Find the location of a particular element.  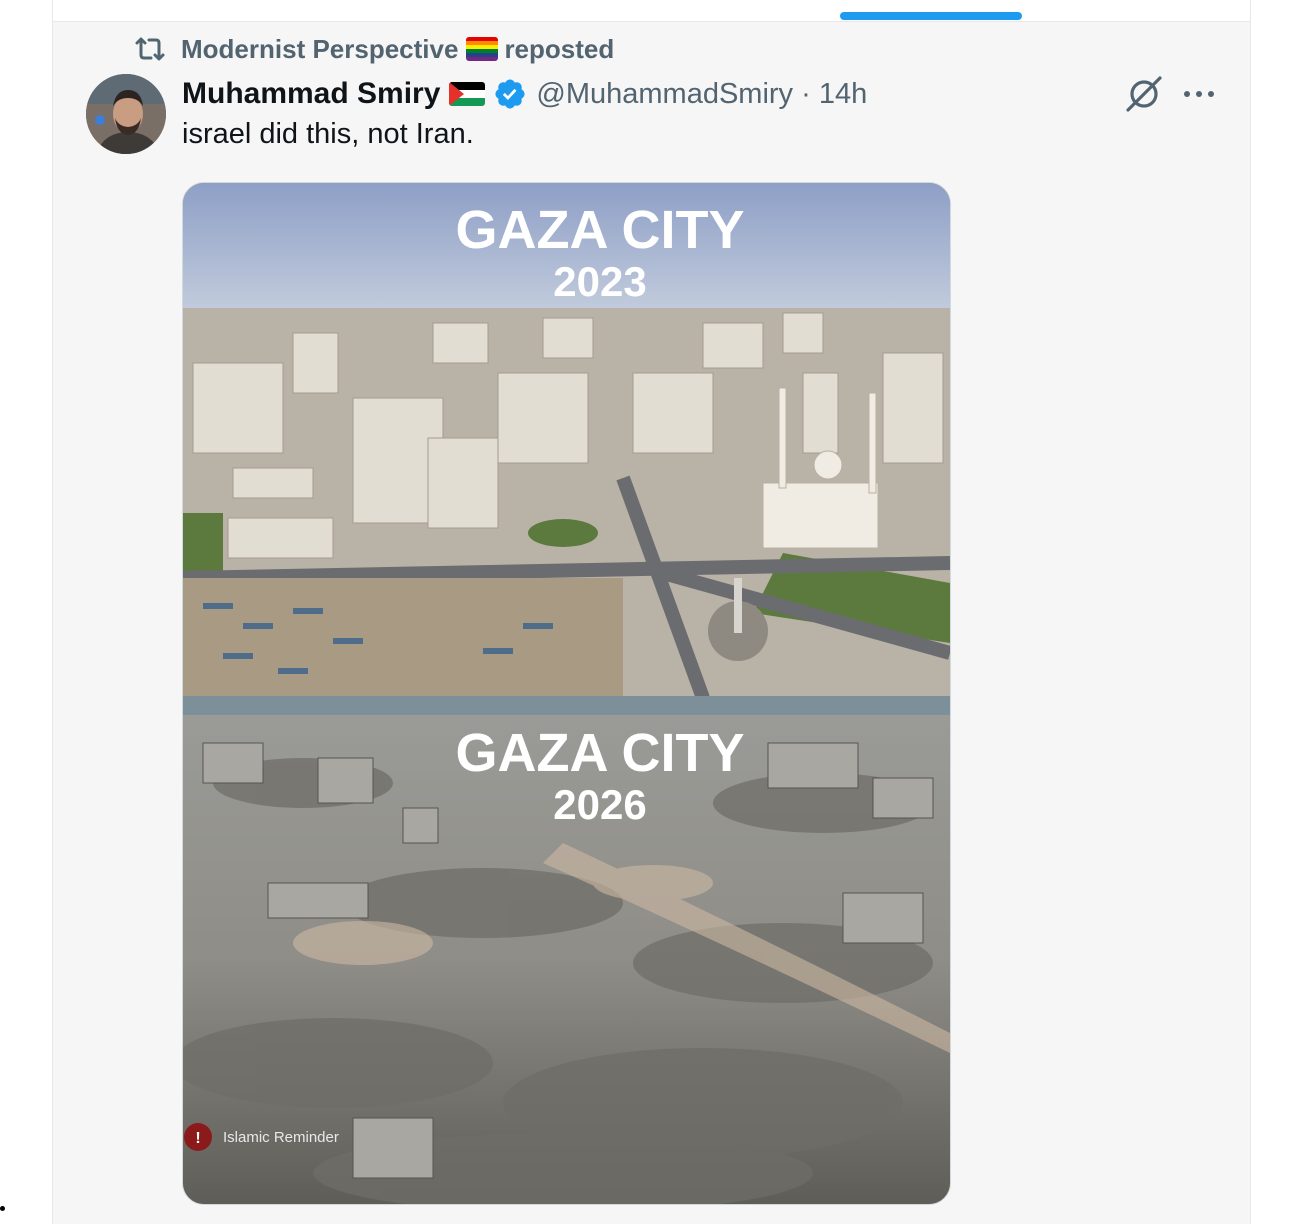

top-title: GAZA CITY is located at coordinates (600, 230).